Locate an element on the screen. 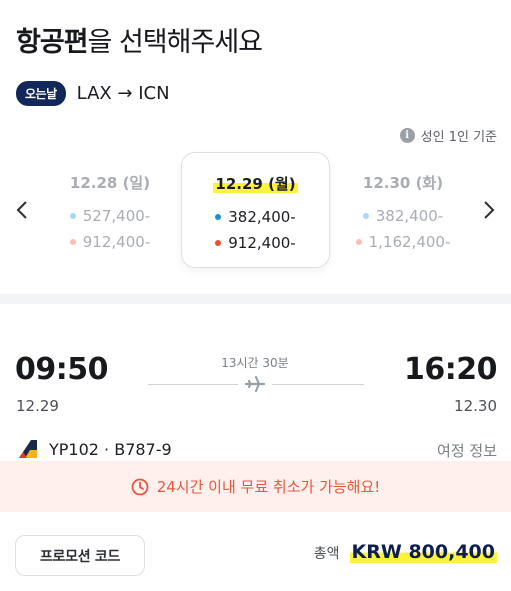 The height and width of the screenshot is (591, 511). route-summary: 오는날 LAX → ICN is located at coordinates (93, 93).